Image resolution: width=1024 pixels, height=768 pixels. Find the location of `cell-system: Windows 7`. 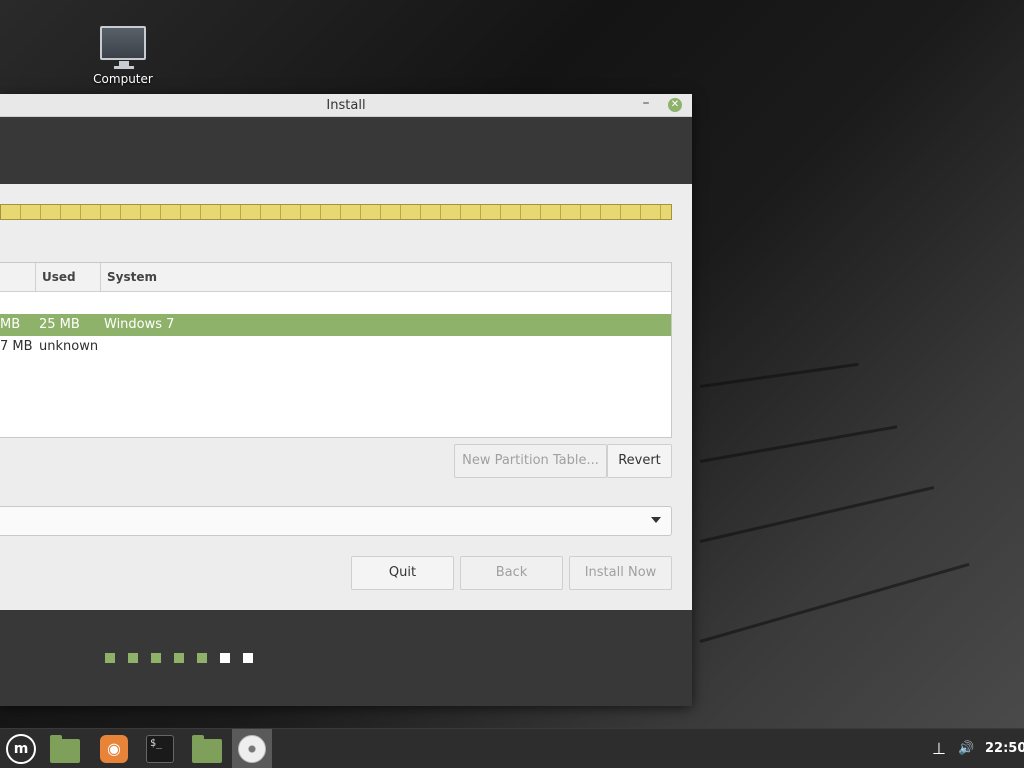

cell-system: Windows 7 is located at coordinates (139, 324).